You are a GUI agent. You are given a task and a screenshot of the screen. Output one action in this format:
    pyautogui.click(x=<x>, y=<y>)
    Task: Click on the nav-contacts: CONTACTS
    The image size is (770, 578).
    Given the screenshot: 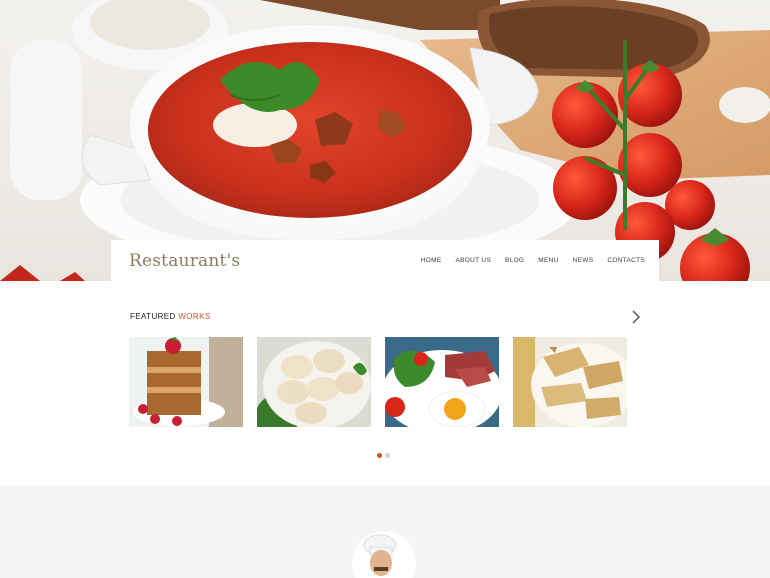 What is the action you would take?
    pyautogui.click(x=626, y=260)
    